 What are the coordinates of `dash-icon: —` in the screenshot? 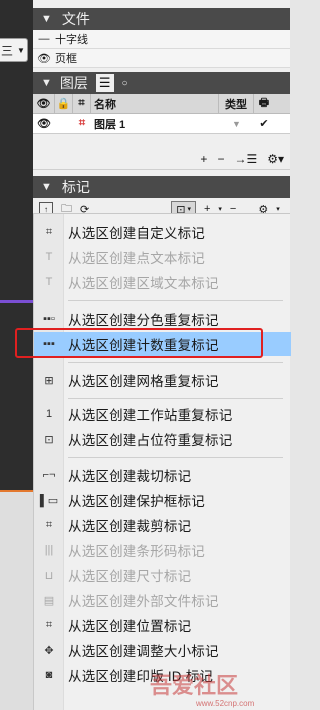 It's located at (44, 39).